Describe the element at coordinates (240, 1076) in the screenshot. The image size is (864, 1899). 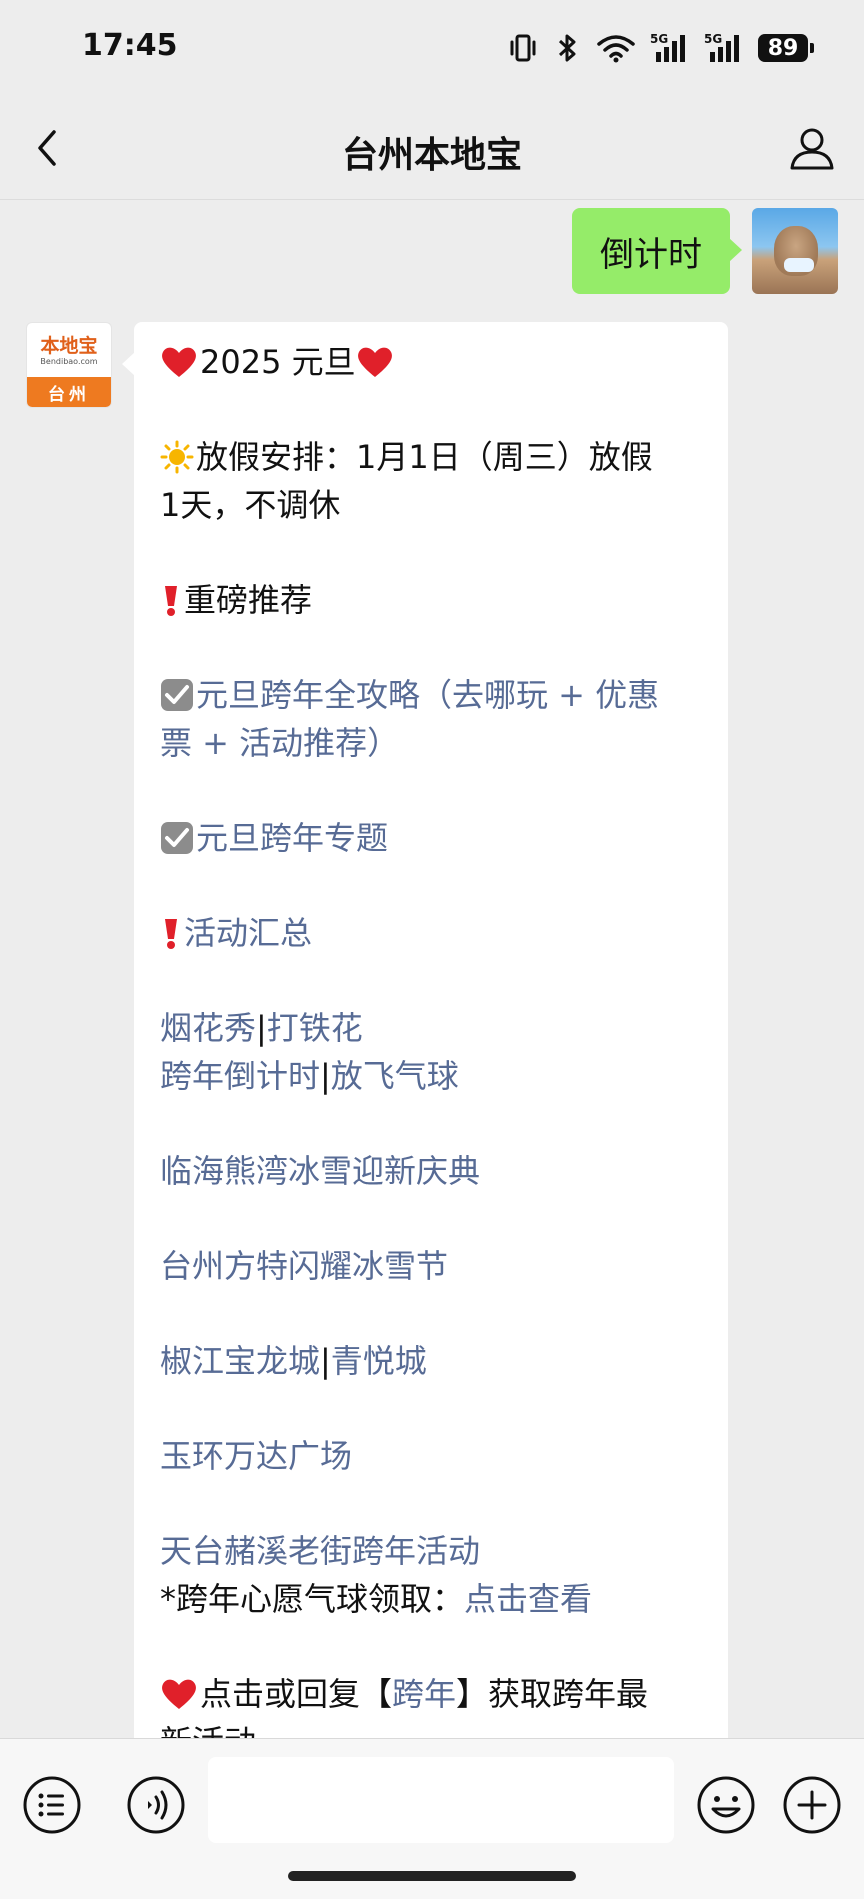
I see `countdown-link: 跨年倒计时` at that location.